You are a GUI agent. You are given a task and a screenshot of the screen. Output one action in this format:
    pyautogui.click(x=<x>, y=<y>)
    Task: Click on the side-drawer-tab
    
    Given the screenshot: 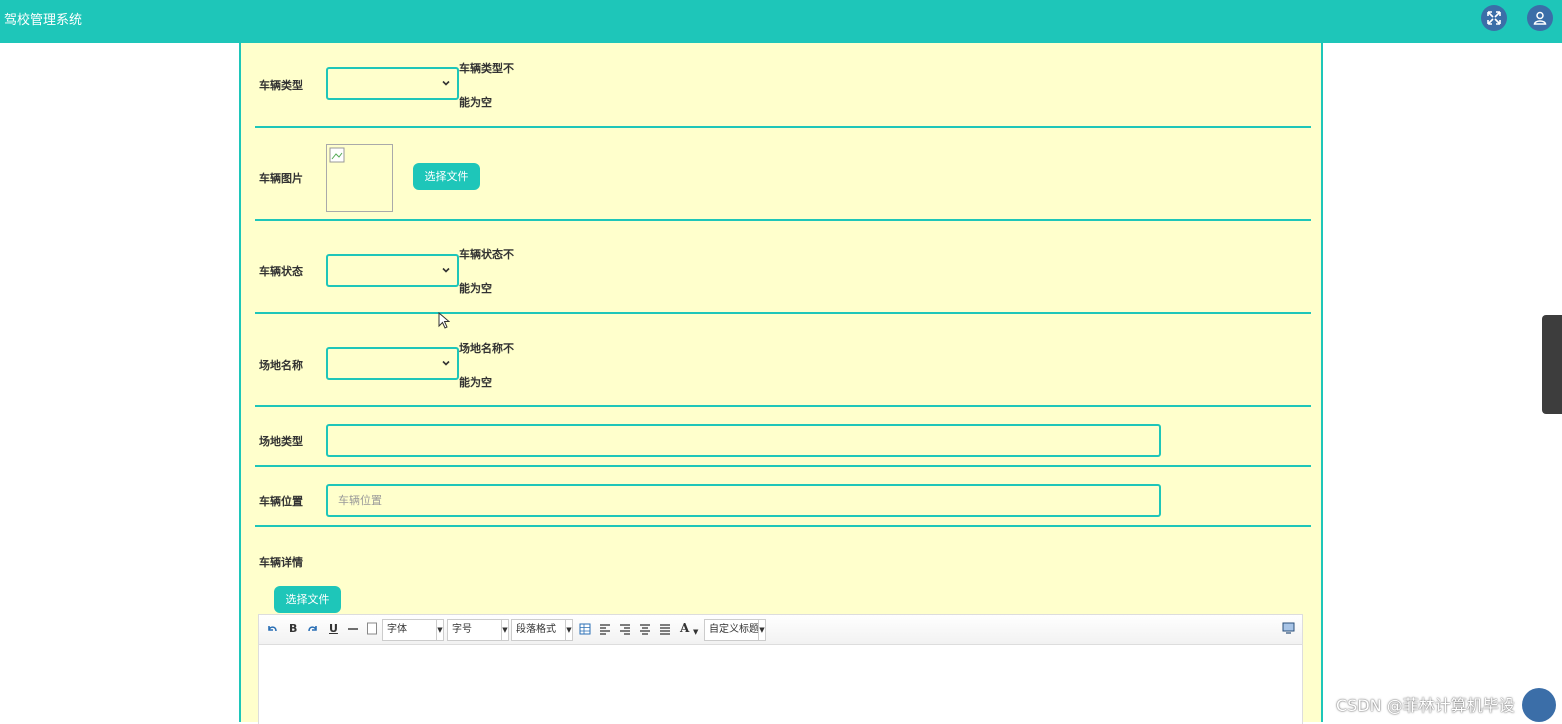 What is the action you would take?
    pyautogui.click(x=1552, y=364)
    